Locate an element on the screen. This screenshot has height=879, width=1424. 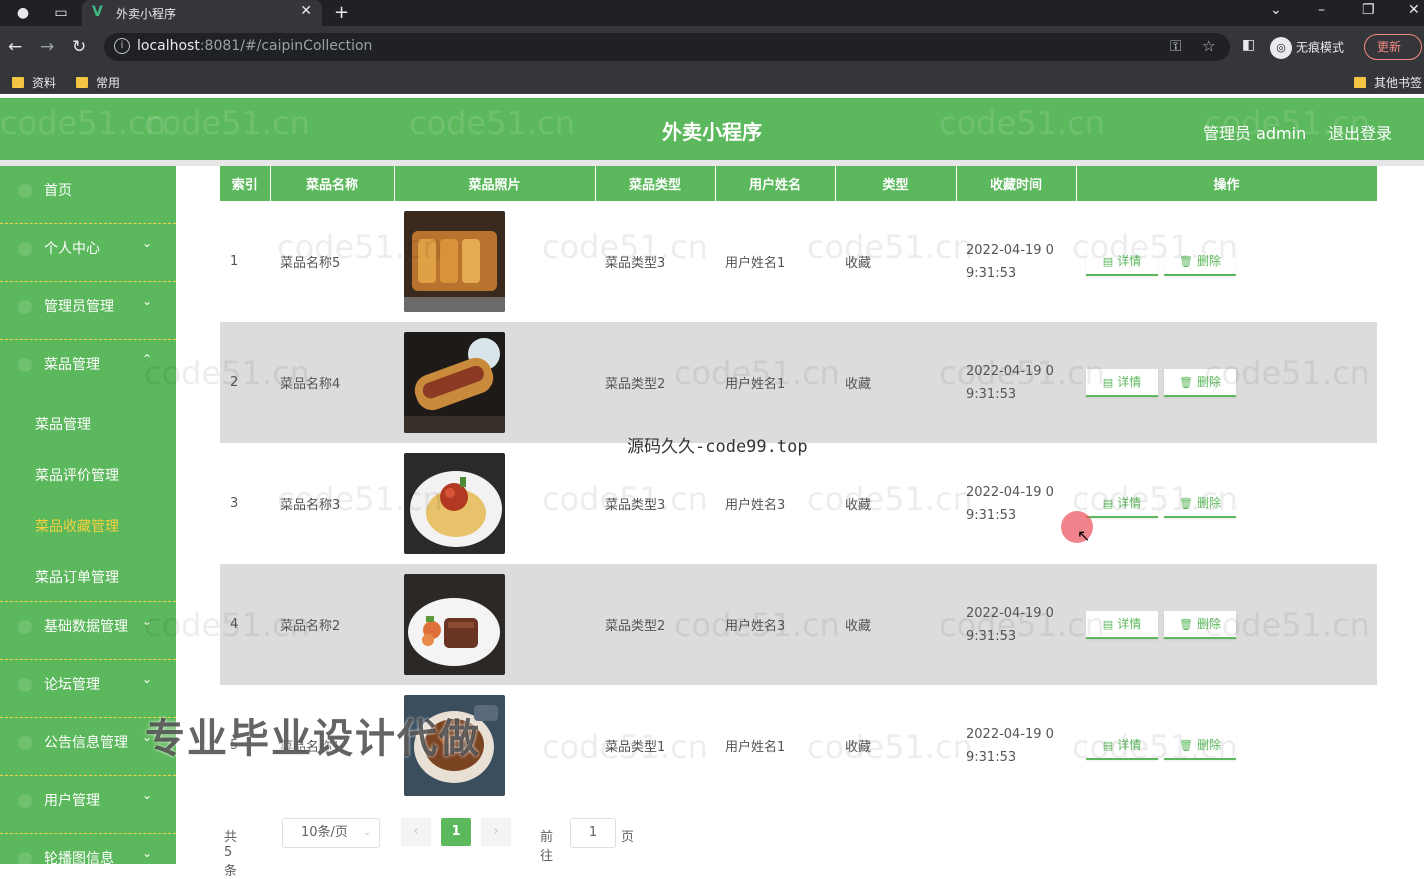
sidebar-item-label: 公告信息管理 is located at coordinates (86, 743).